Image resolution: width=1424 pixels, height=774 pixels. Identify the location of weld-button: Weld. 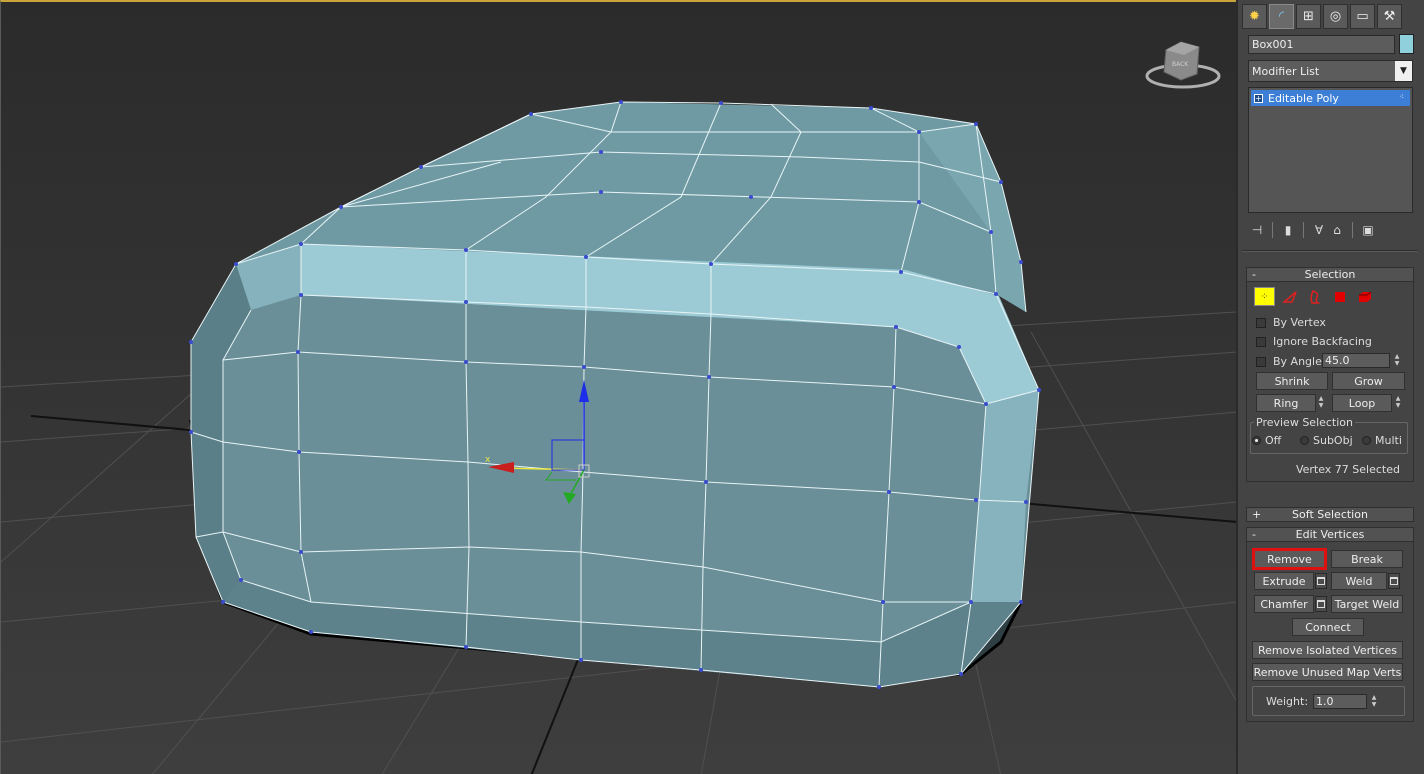
(1359, 581).